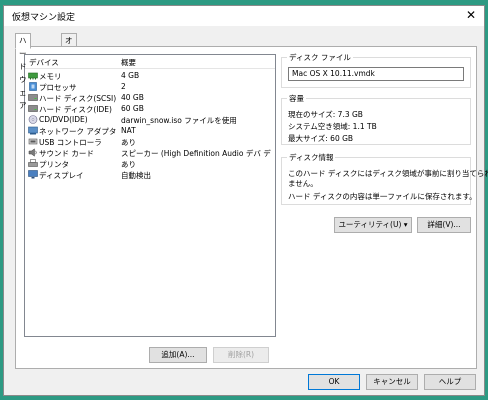 Image resolution: width=488 pixels, height=400 pixels. I want to click on device-name: CD/DVD(IDE), so click(63, 119).